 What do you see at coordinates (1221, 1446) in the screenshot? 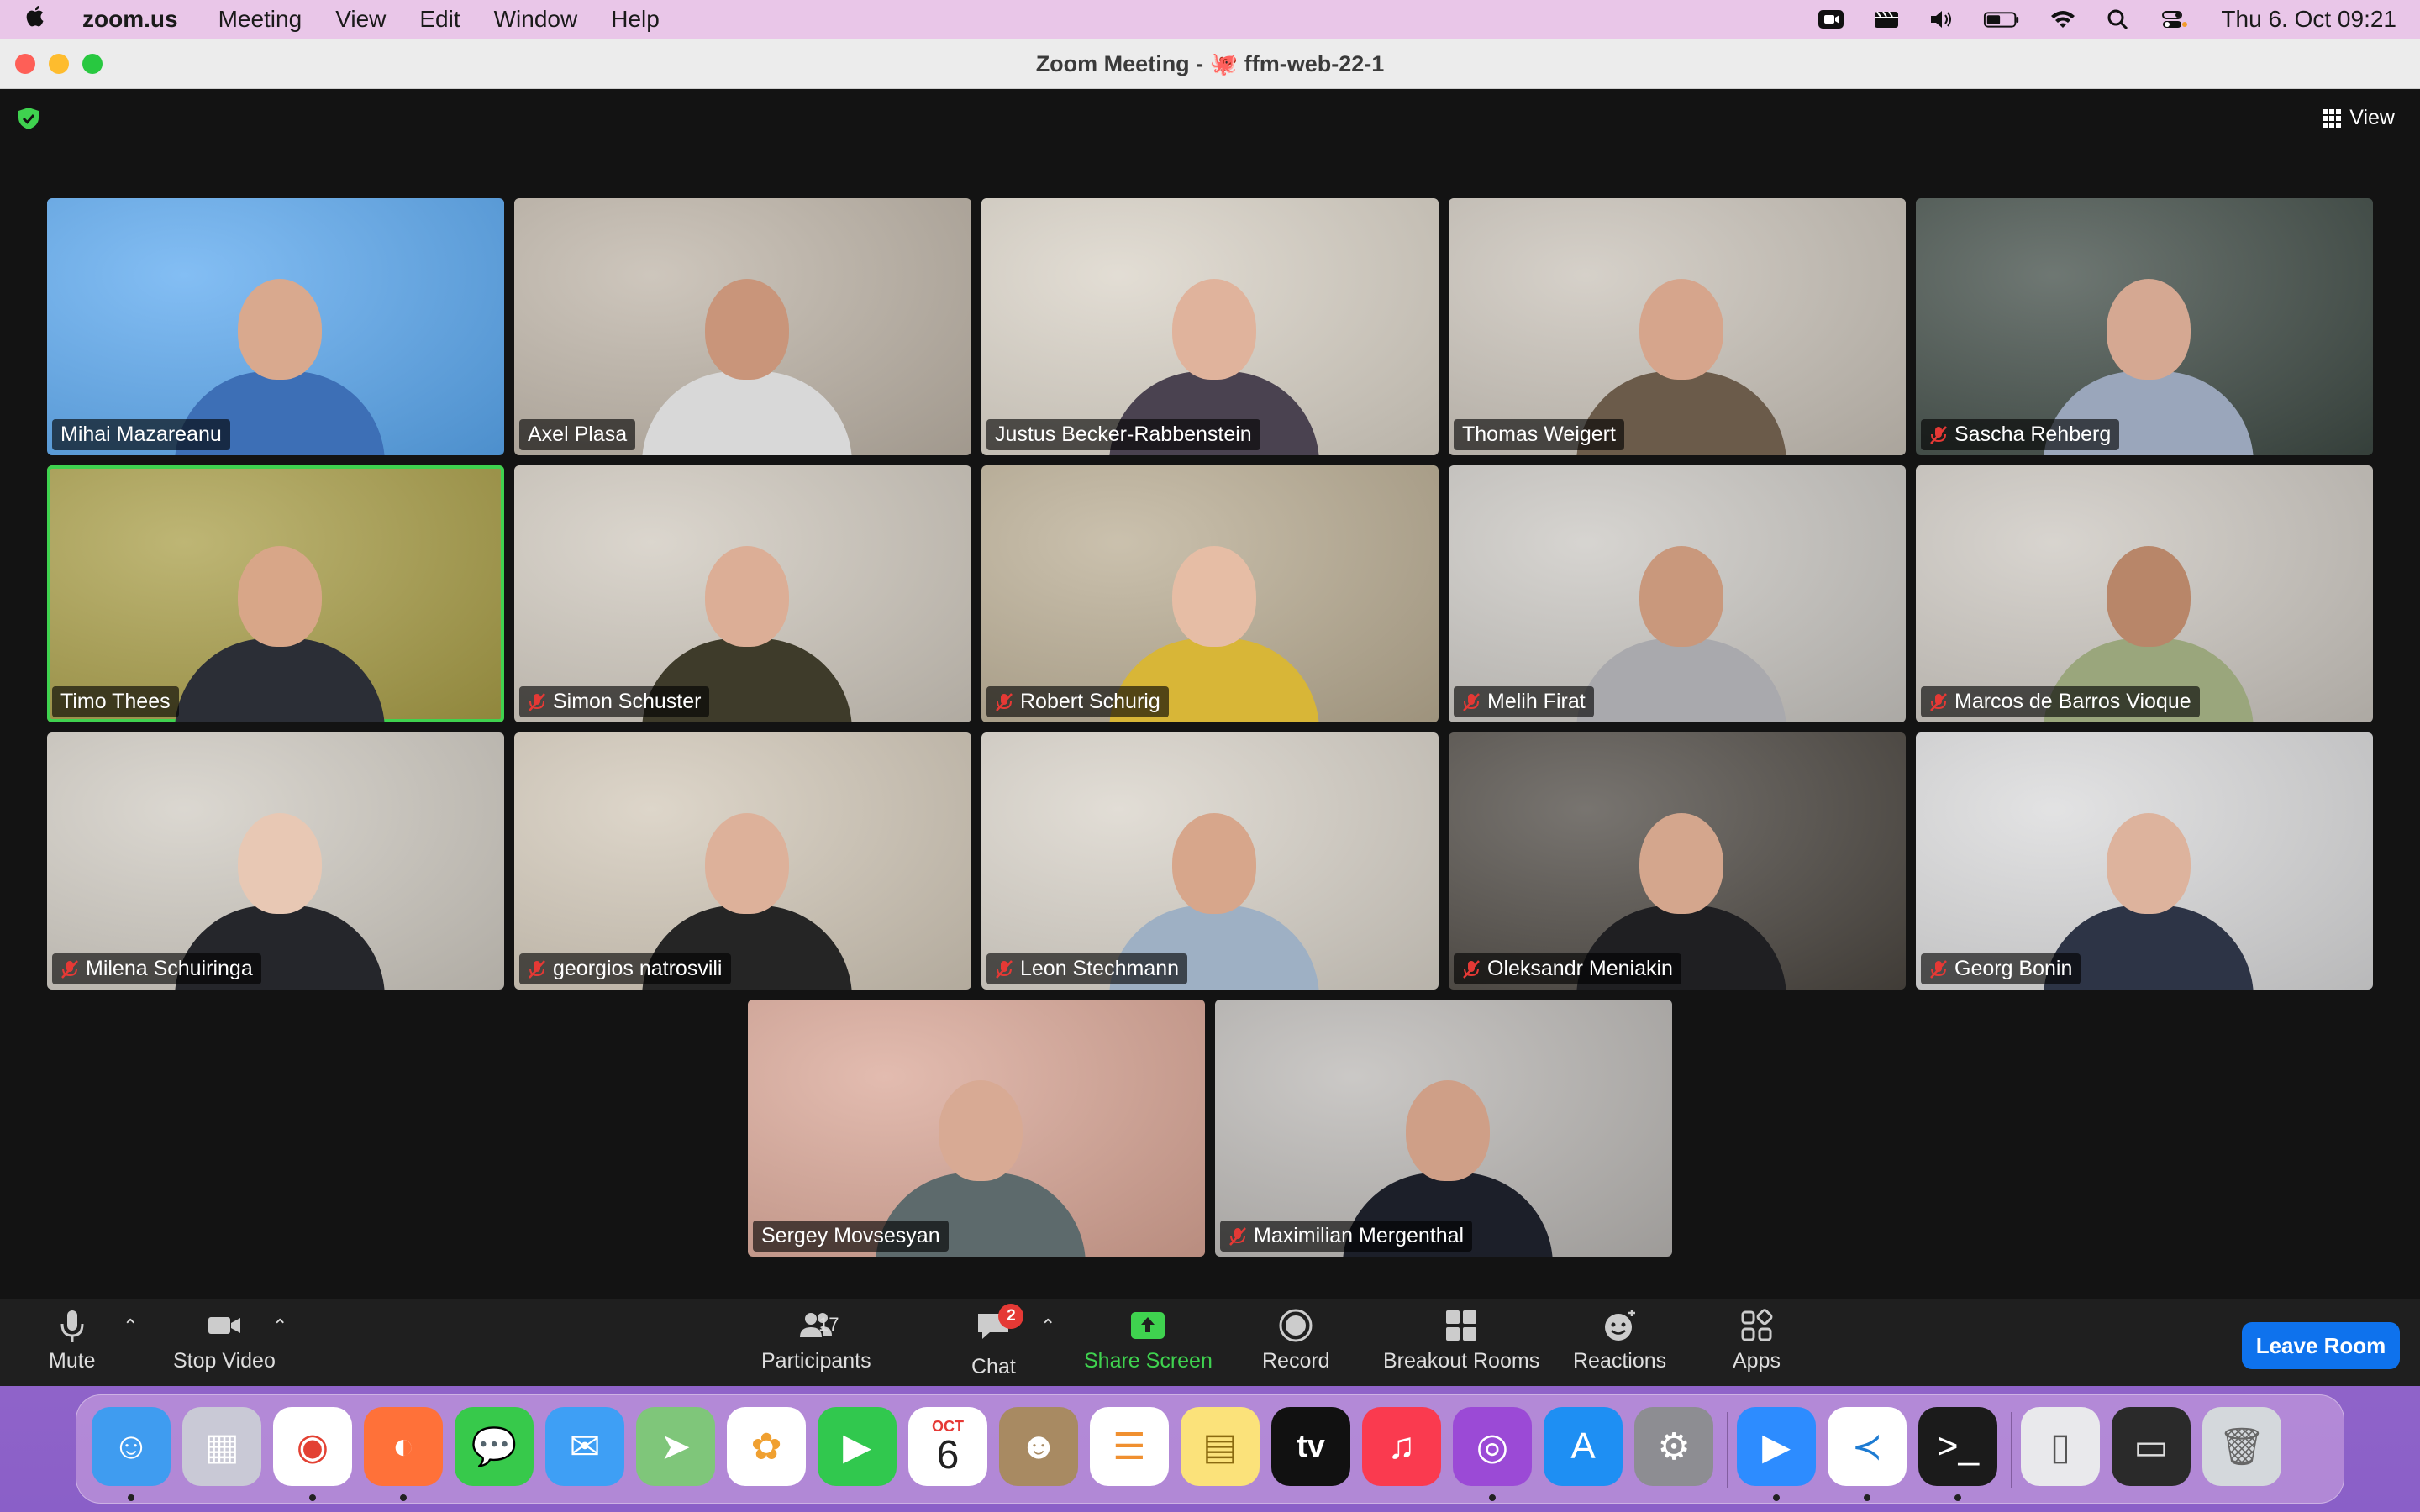
I see `notes-icon: ▤` at bounding box center [1221, 1446].